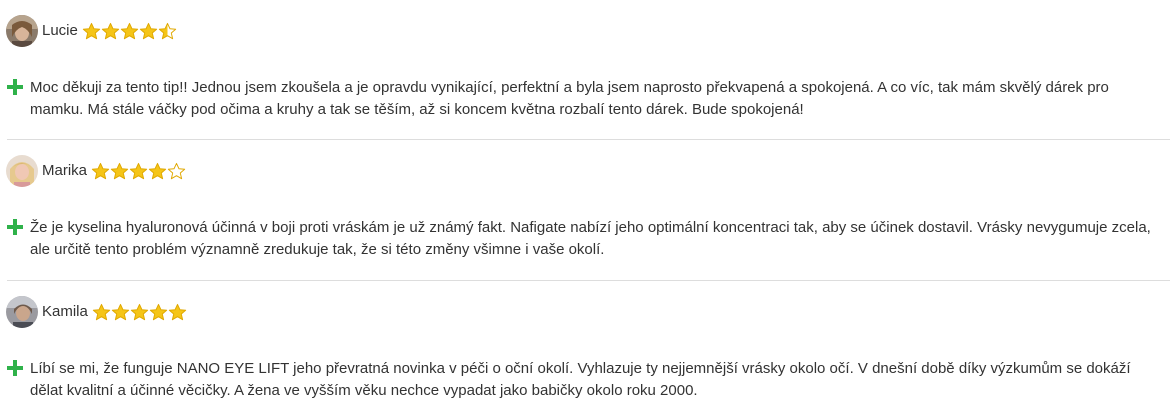 The width and height of the screenshot is (1170, 419). I want to click on review-header: Marika, so click(96, 171).